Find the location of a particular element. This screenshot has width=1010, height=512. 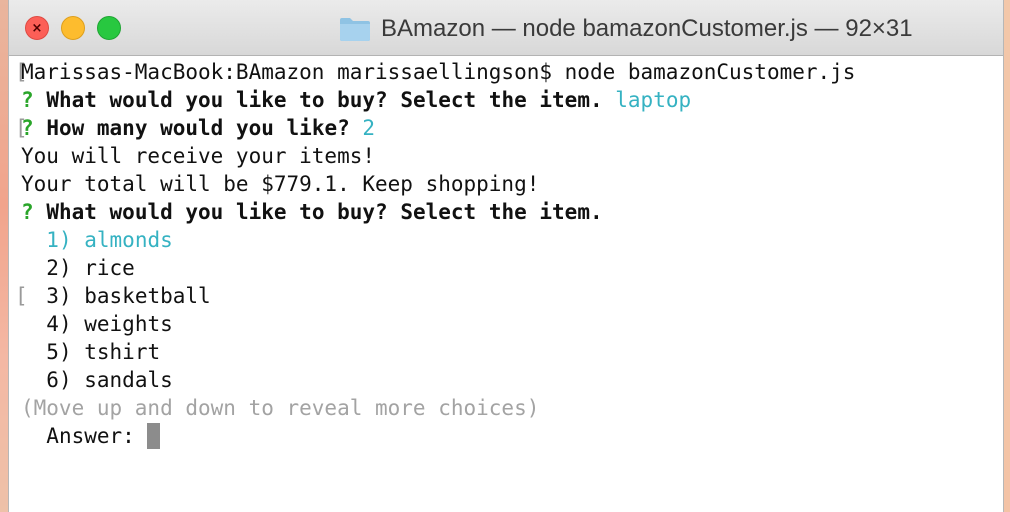

answer-line: Answer: is located at coordinates (88, 436).